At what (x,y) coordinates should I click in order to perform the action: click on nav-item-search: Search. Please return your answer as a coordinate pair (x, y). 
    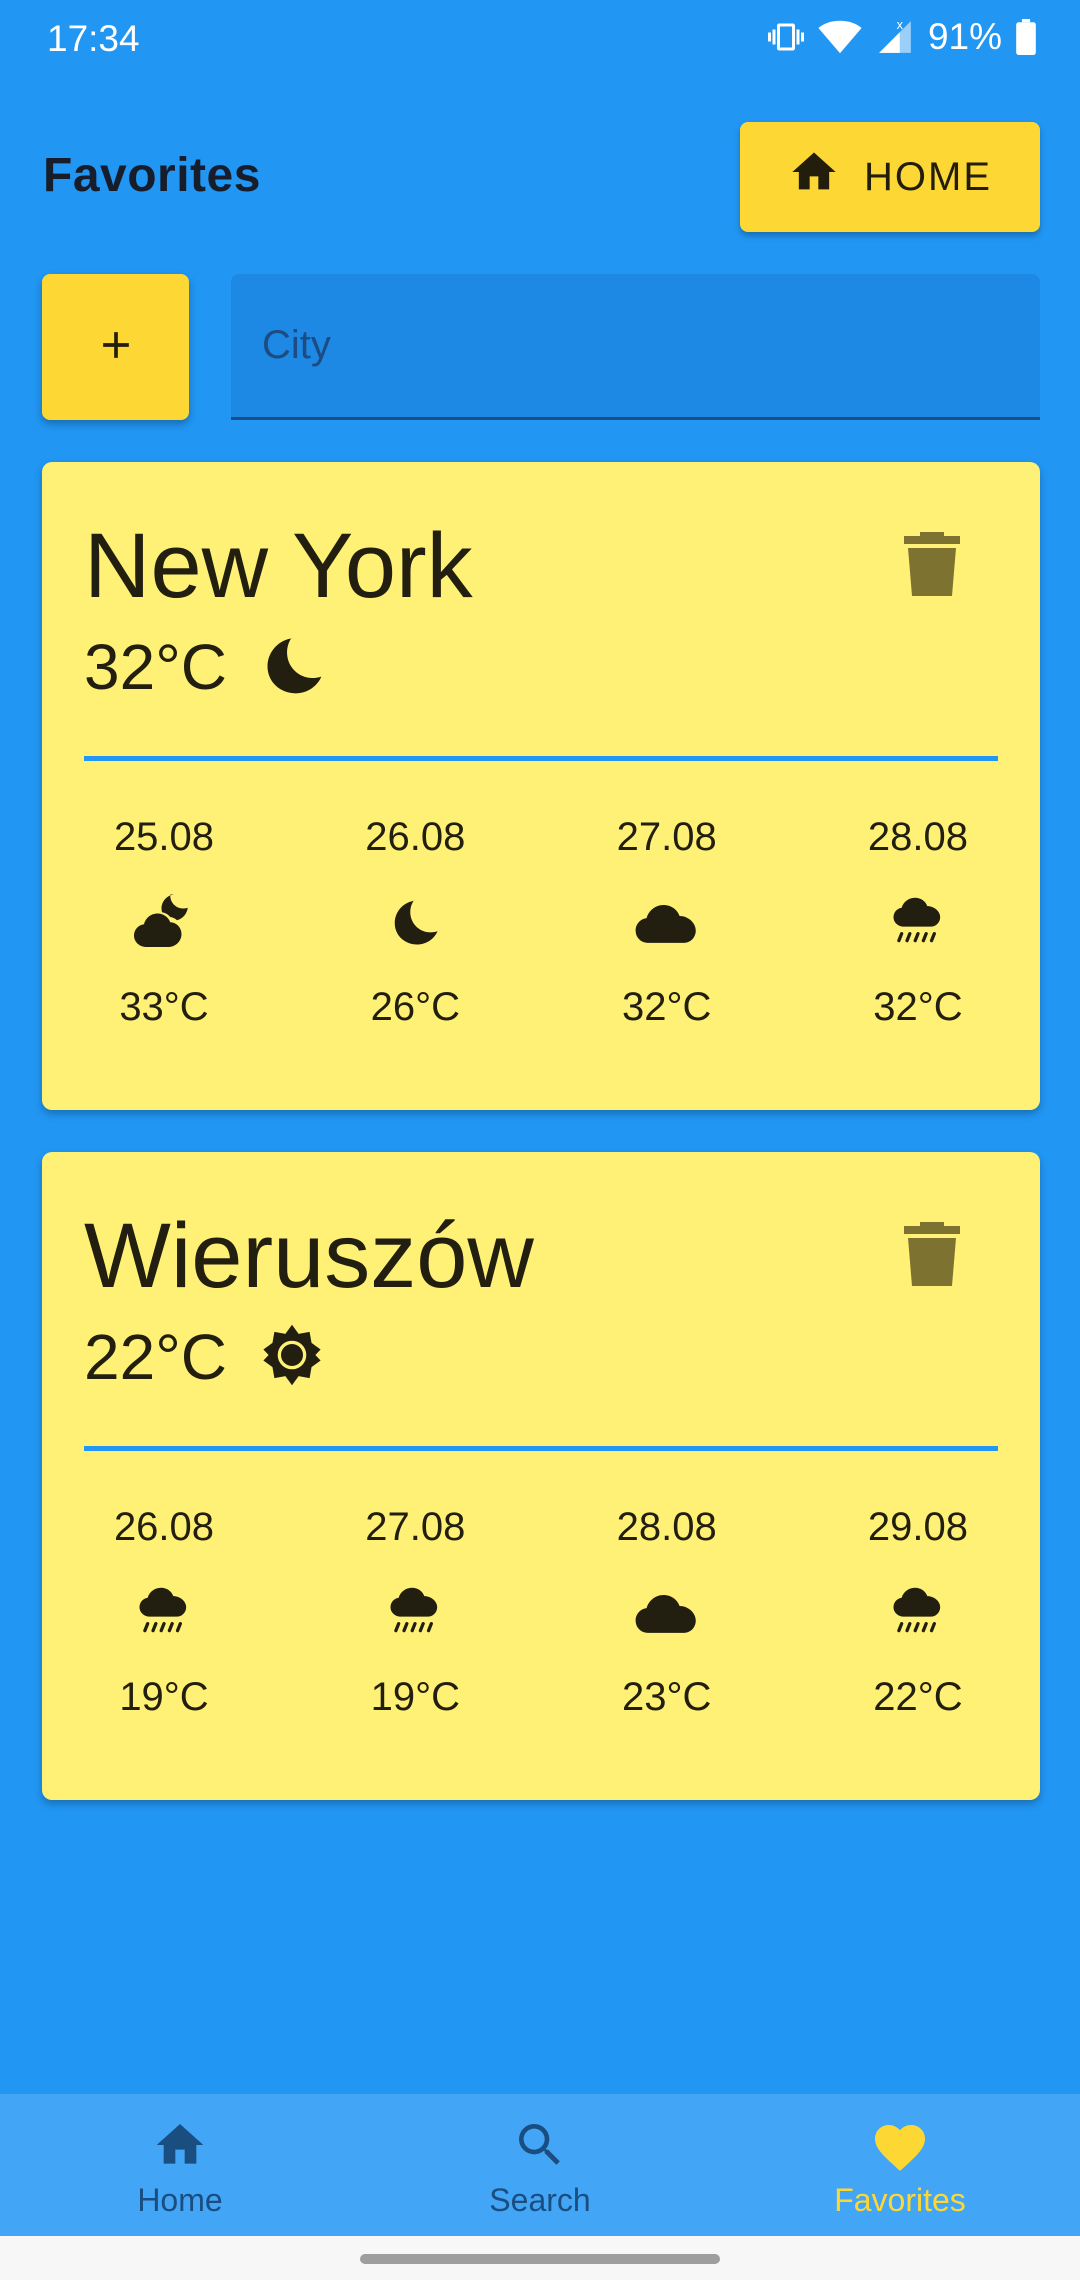
    Looking at the image, I should click on (540, 2165).